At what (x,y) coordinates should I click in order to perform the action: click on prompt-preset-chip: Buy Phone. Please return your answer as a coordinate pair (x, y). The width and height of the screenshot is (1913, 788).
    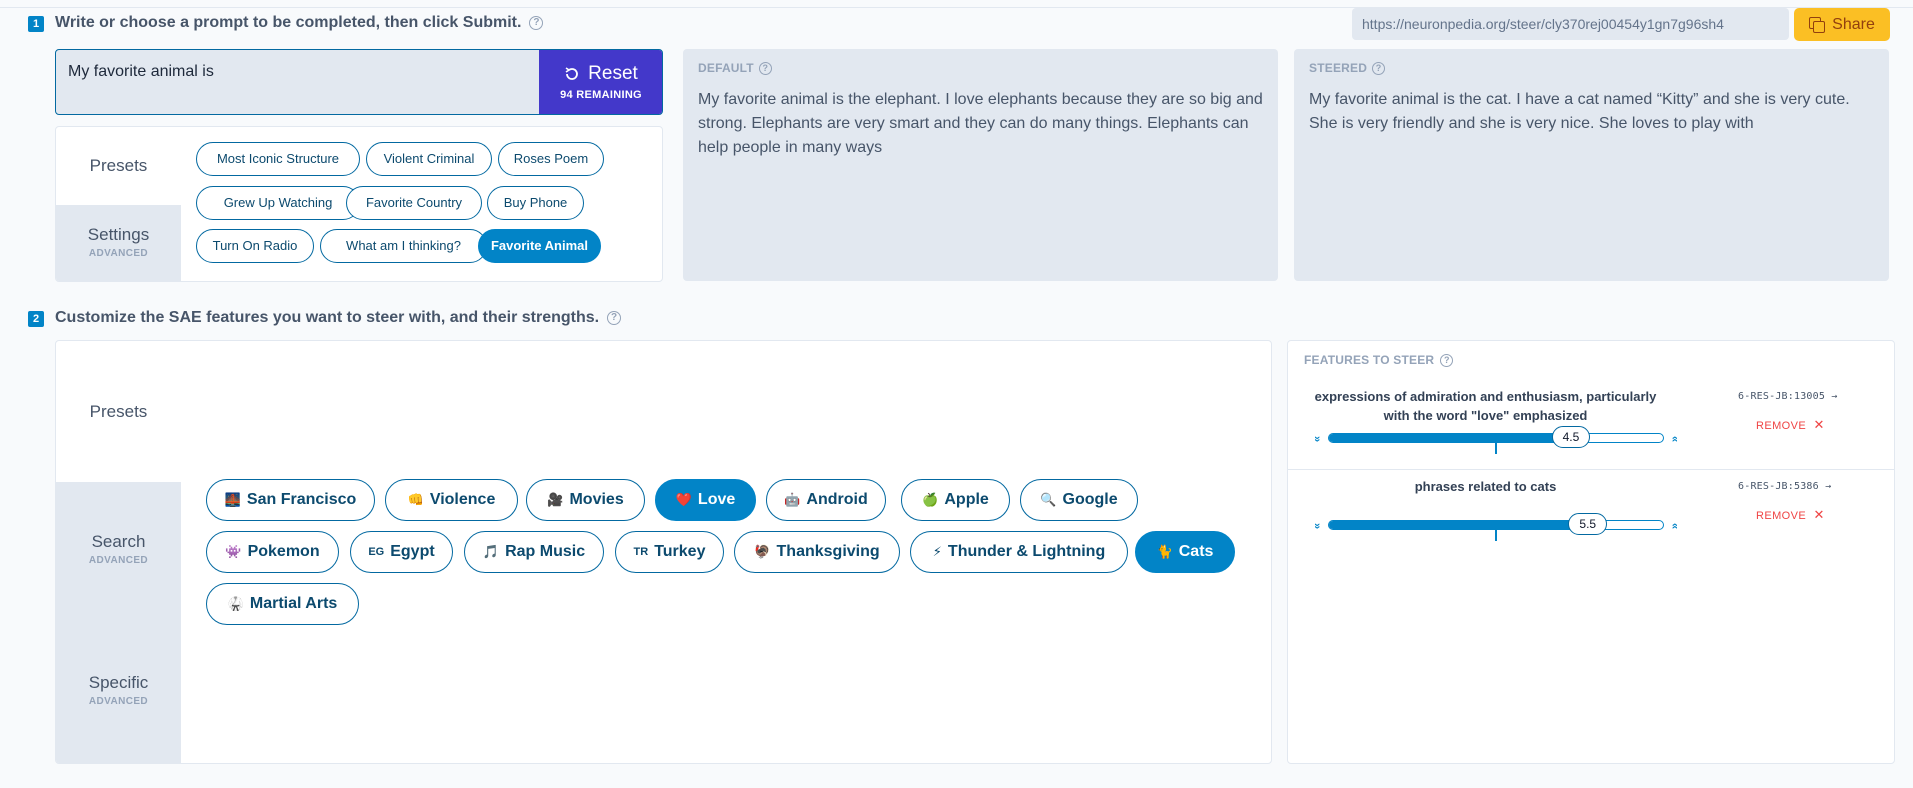
    Looking at the image, I should click on (535, 203).